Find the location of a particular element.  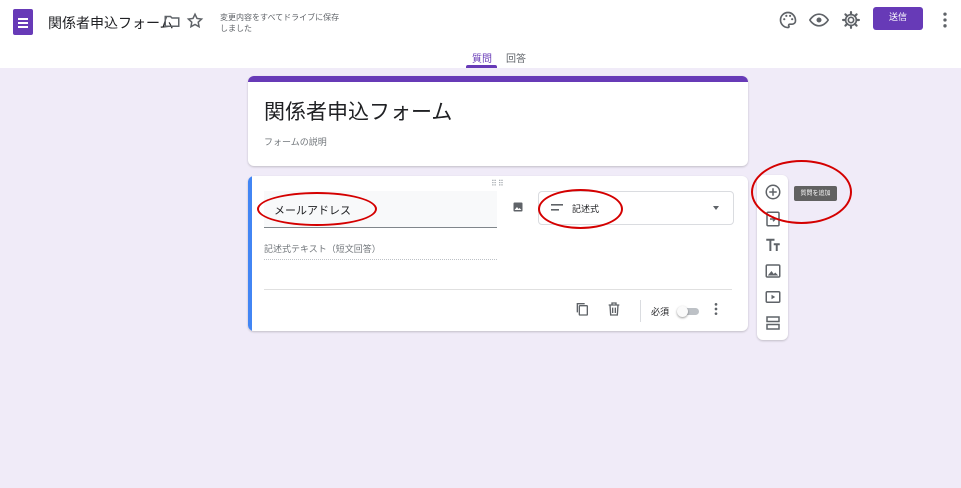

answer-placeholder: 記述式テキスト（短文回答） is located at coordinates (380, 251).